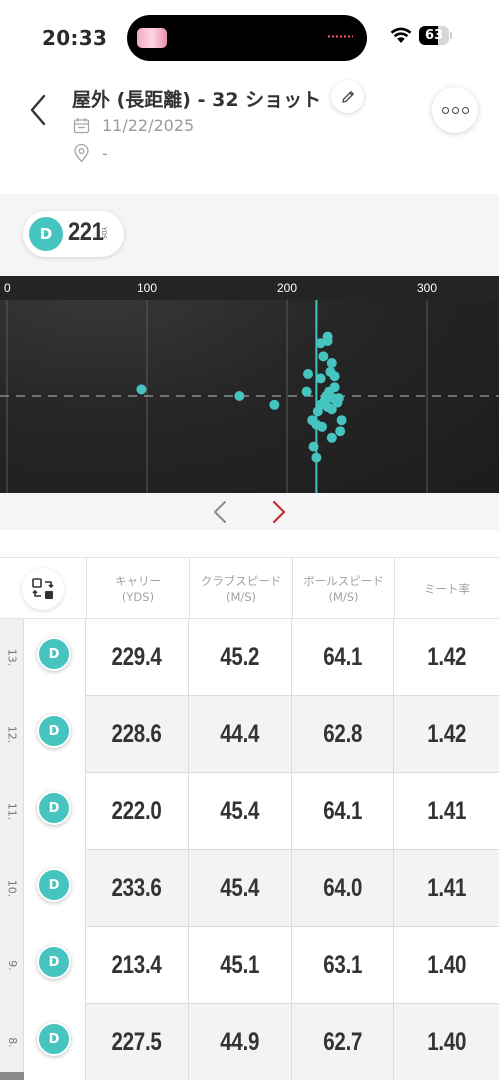  What do you see at coordinates (105, 153) in the screenshot?
I see `session-location: -` at bounding box center [105, 153].